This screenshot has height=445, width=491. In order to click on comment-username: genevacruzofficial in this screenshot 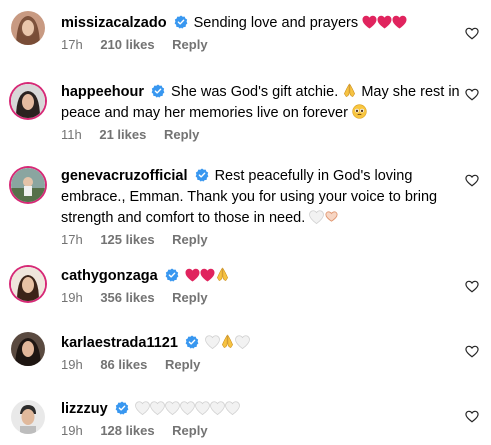, I will do `click(124, 176)`.